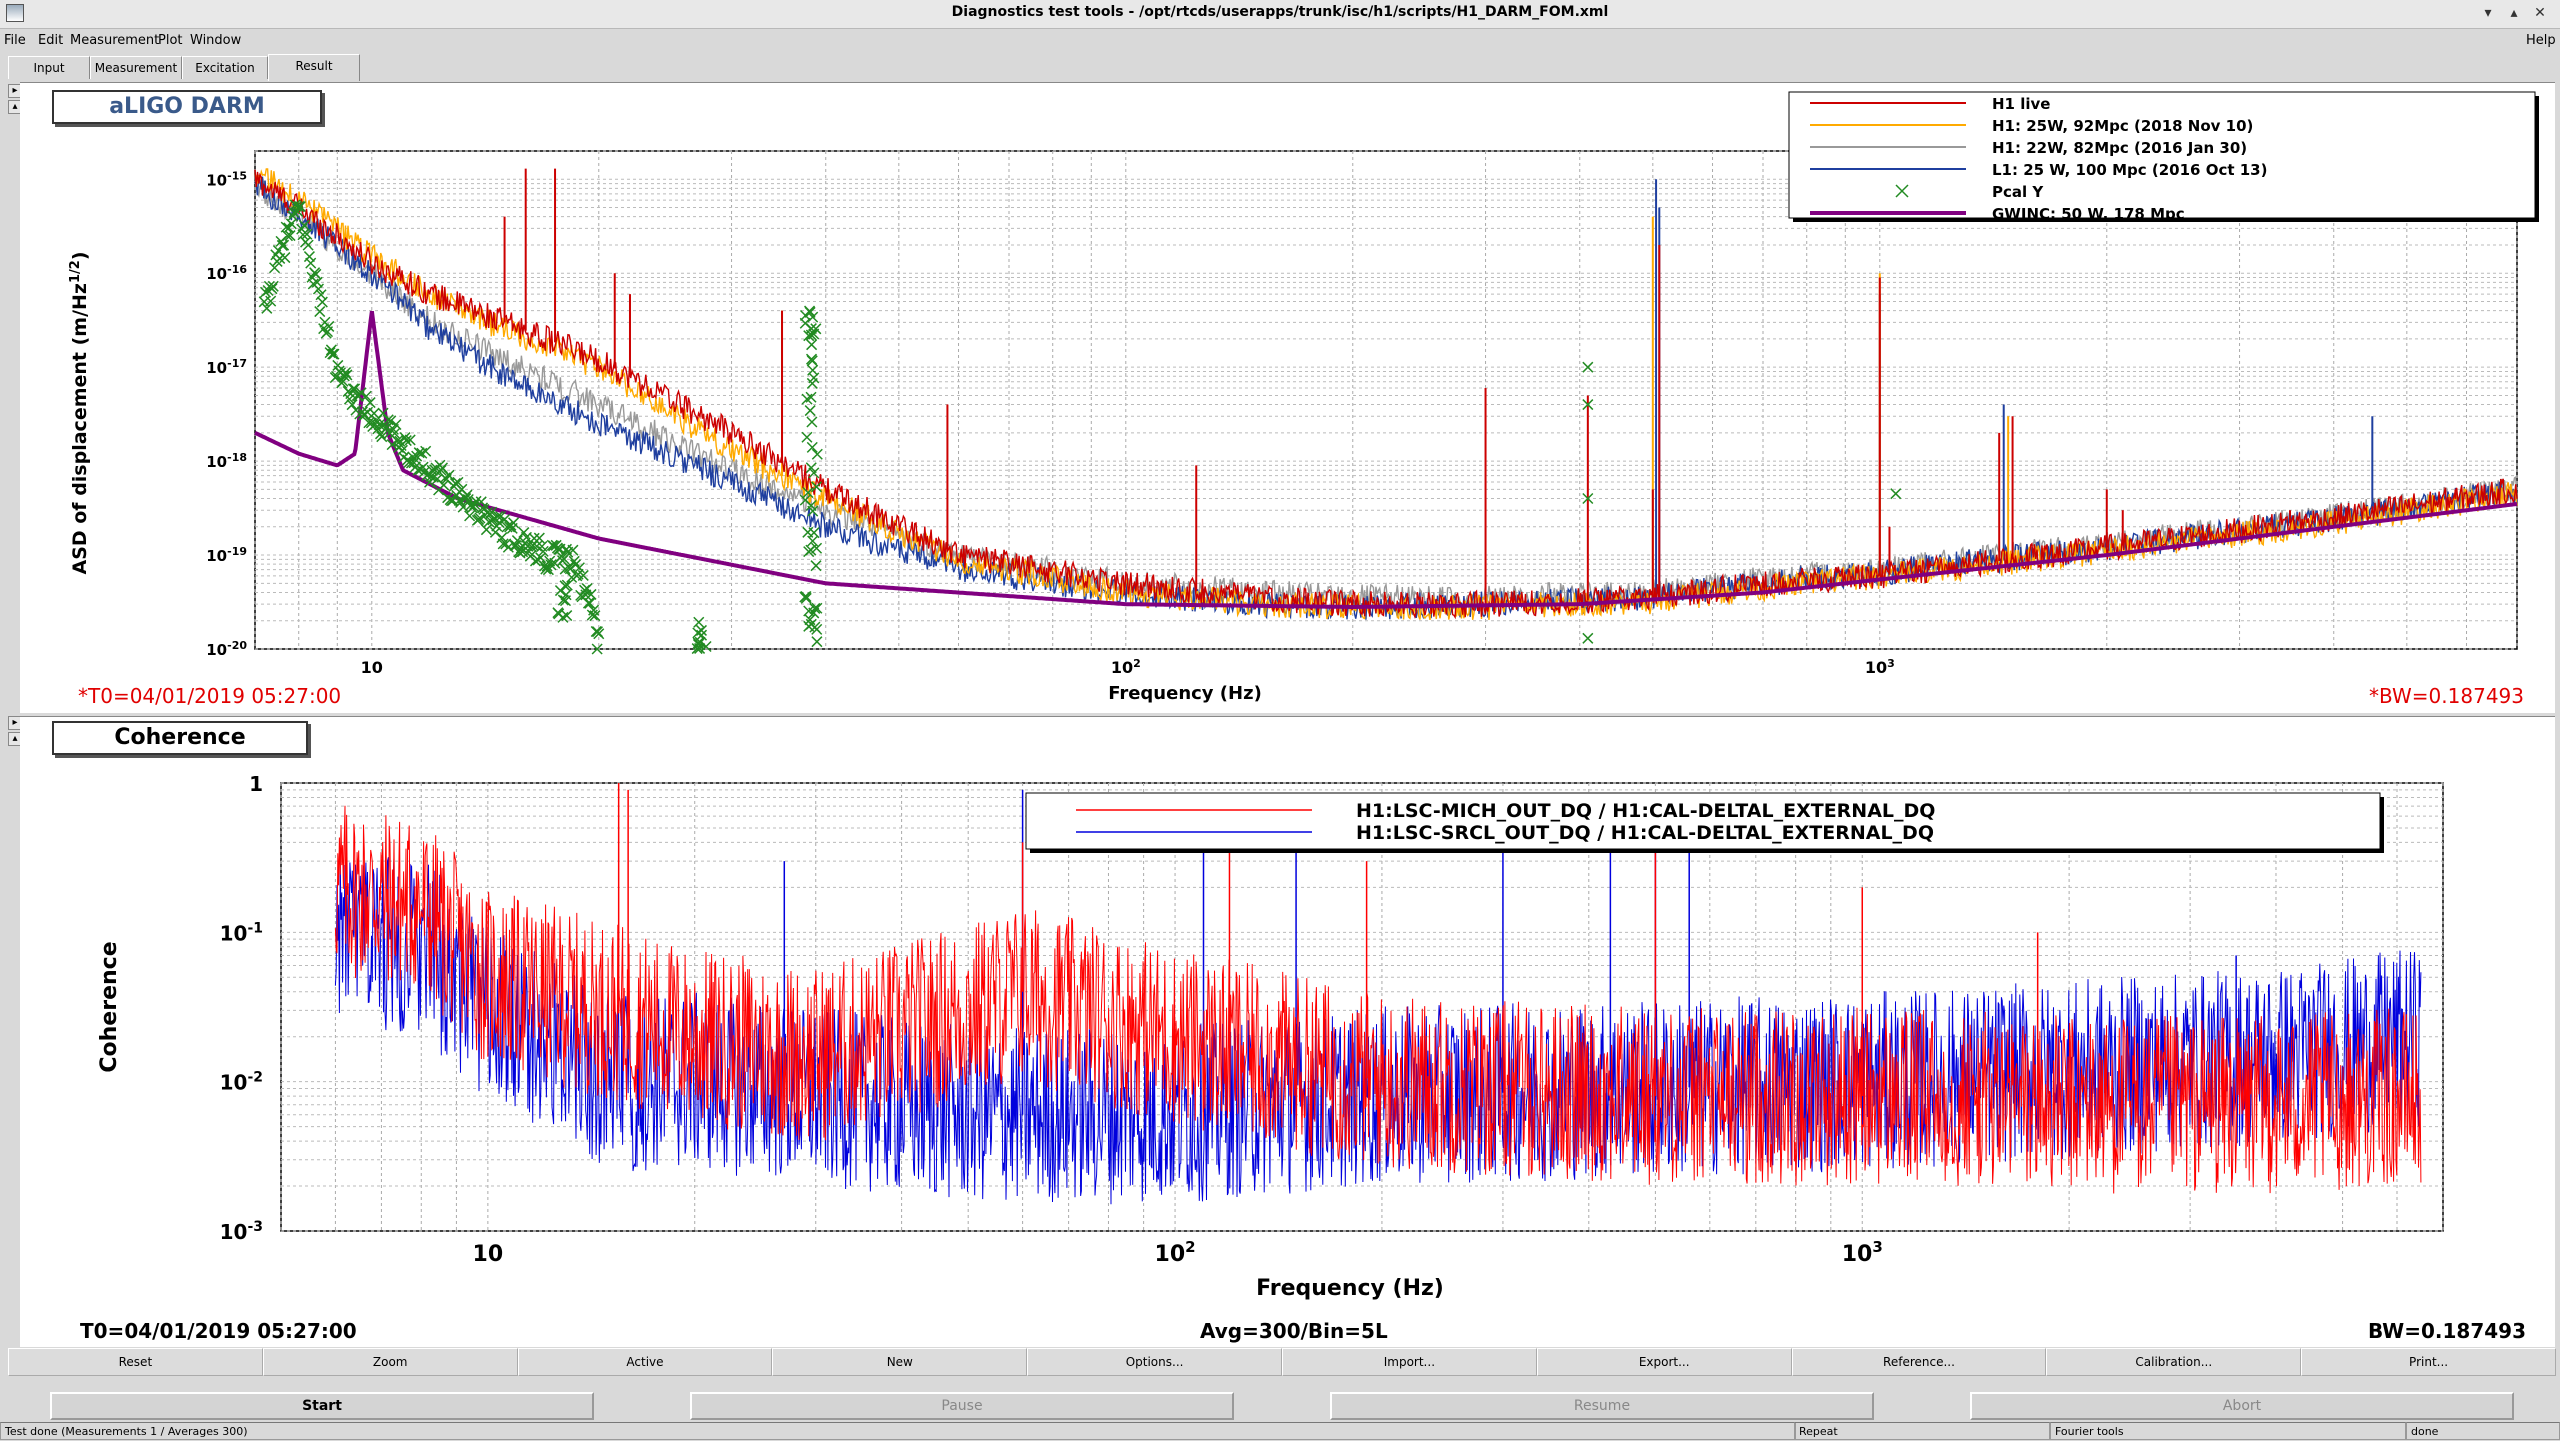 The height and width of the screenshot is (1441, 2560). What do you see at coordinates (218, 1331) in the screenshot?
I see `t0-label: T0=04/01/2019 05:27:00` at bounding box center [218, 1331].